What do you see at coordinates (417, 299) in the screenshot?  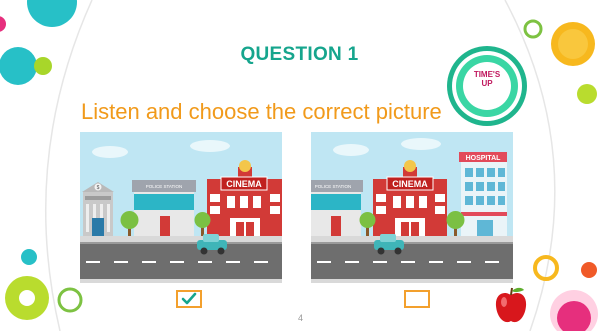 I see `answer-checkbox-b` at bounding box center [417, 299].